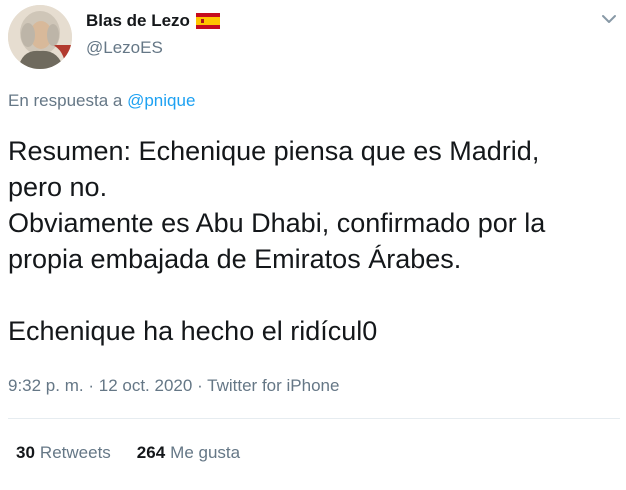  What do you see at coordinates (207, 21) in the screenshot?
I see `spain-flag-icon` at bounding box center [207, 21].